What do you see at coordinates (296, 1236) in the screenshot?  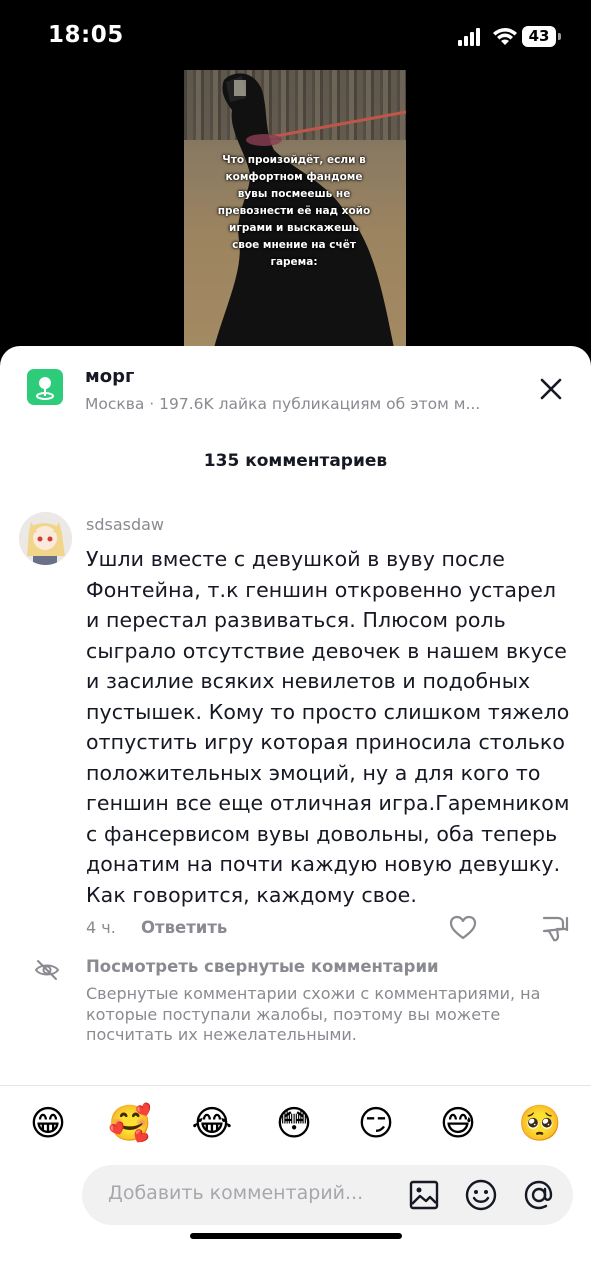 I see `home-indicator` at bounding box center [296, 1236].